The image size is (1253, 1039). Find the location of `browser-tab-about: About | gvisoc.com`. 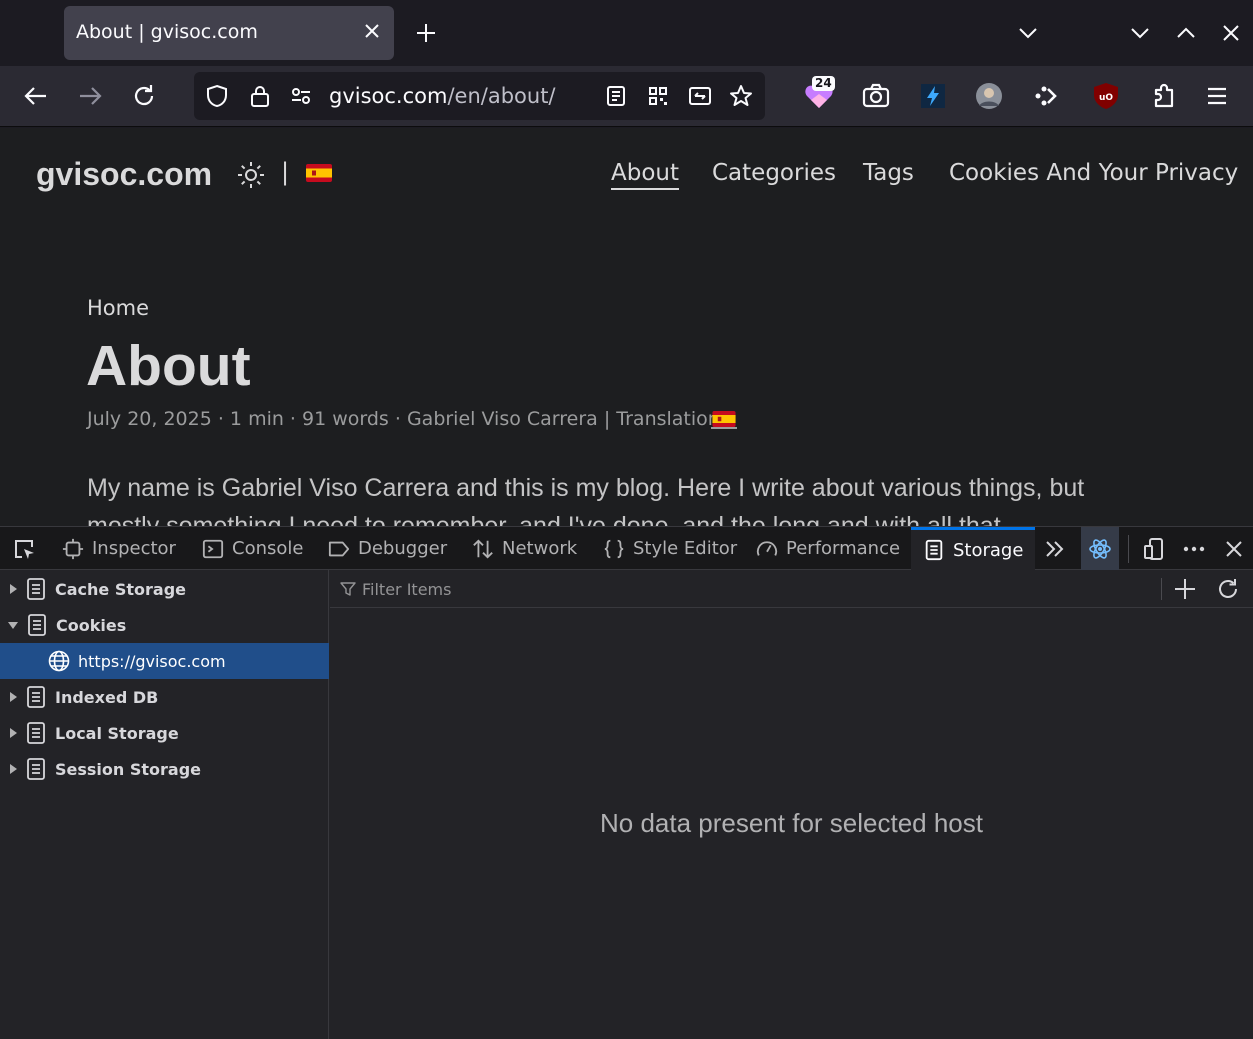

browser-tab-about: About | gvisoc.com is located at coordinates (229, 33).